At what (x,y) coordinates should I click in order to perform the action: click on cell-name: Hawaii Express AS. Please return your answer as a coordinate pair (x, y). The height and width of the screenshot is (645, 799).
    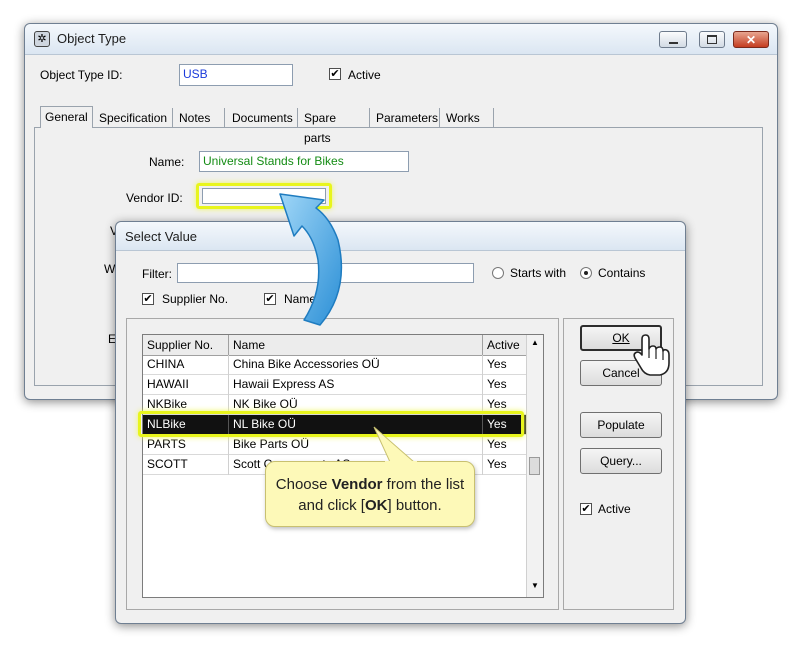
    Looking at the image, I should click on (356, 385).